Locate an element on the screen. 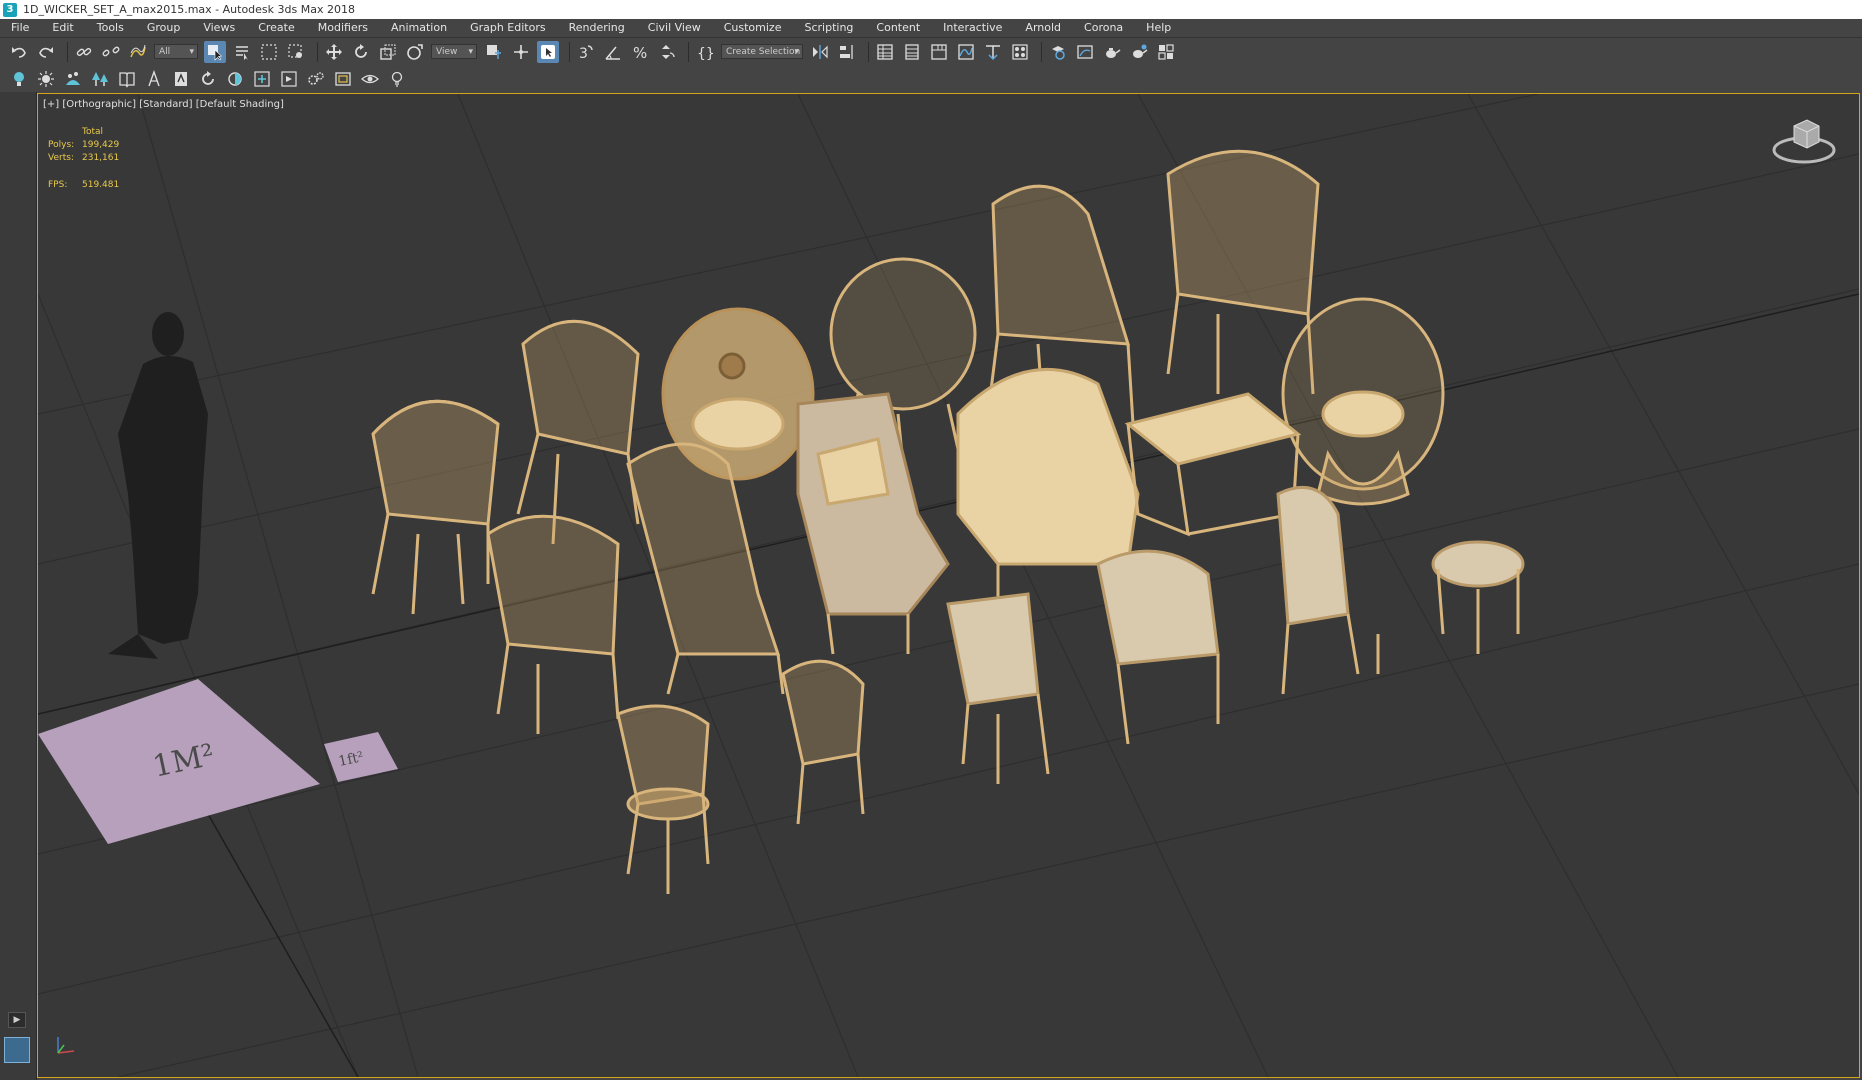 The width and height of the screenshot is (1862, 1080). menu-tools: Tools is located at coordinates (111, 28).